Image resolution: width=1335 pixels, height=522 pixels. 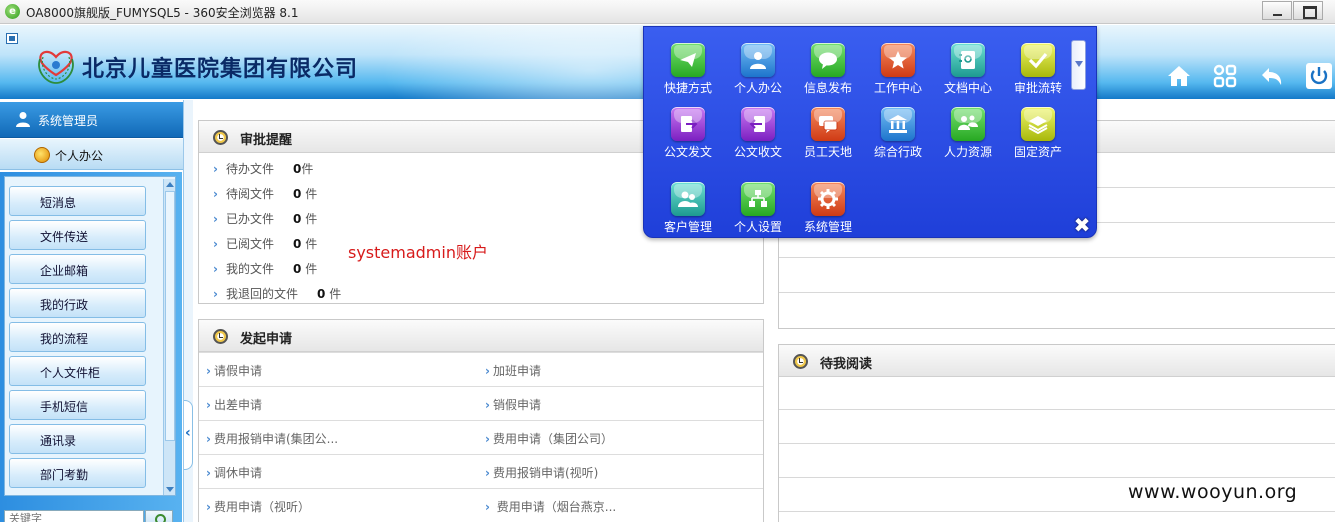 What do you see at coordinates (513, 404) in the screenshot?
I see `apply-link: › 销假申请` at bounding box center [513, 404].